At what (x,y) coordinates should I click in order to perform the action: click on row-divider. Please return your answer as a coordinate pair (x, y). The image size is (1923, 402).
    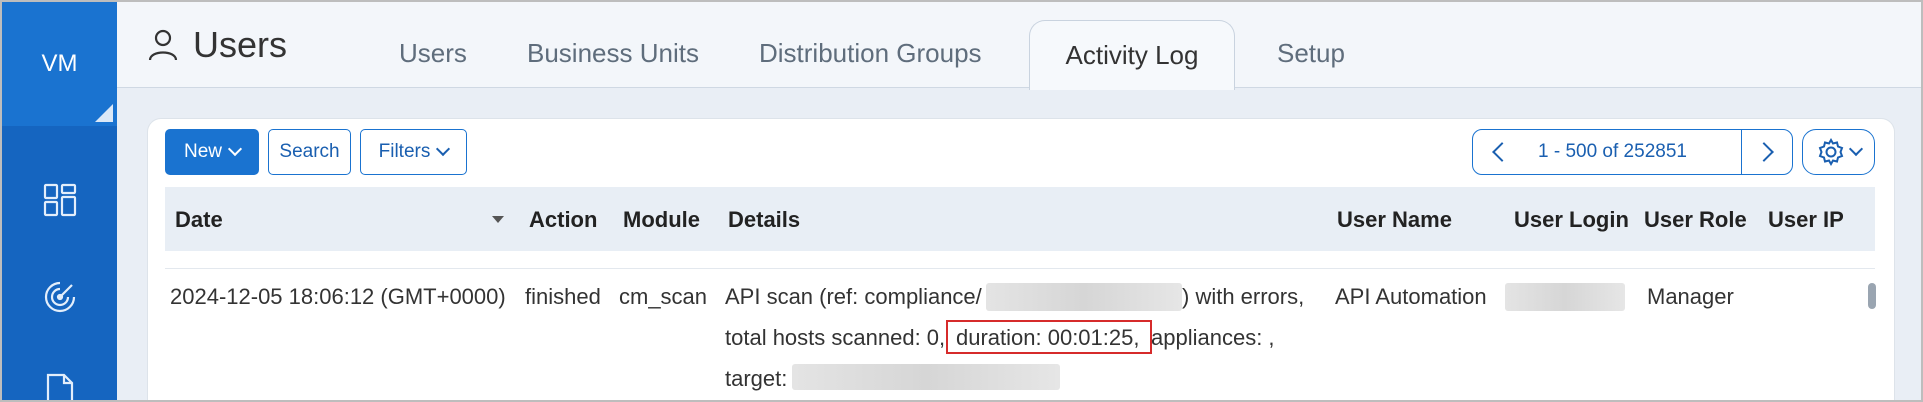
    Looking at the image, I should click on (1020, 268).